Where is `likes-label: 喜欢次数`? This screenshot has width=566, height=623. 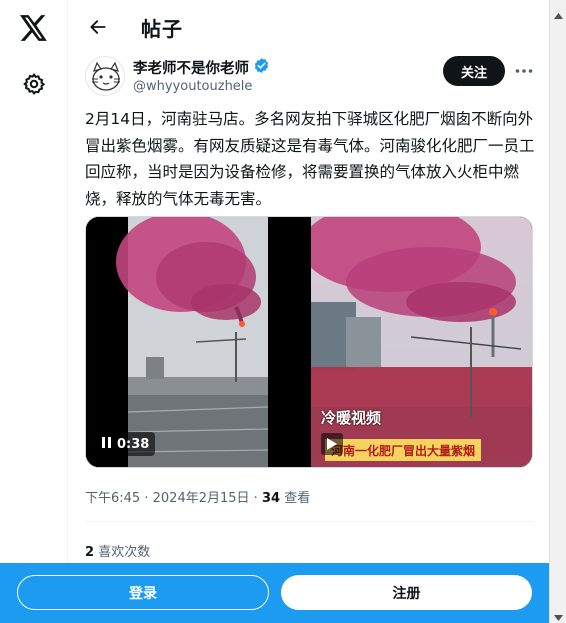
likes-label: 喜欢次数 is located at coordinates (124, 552).